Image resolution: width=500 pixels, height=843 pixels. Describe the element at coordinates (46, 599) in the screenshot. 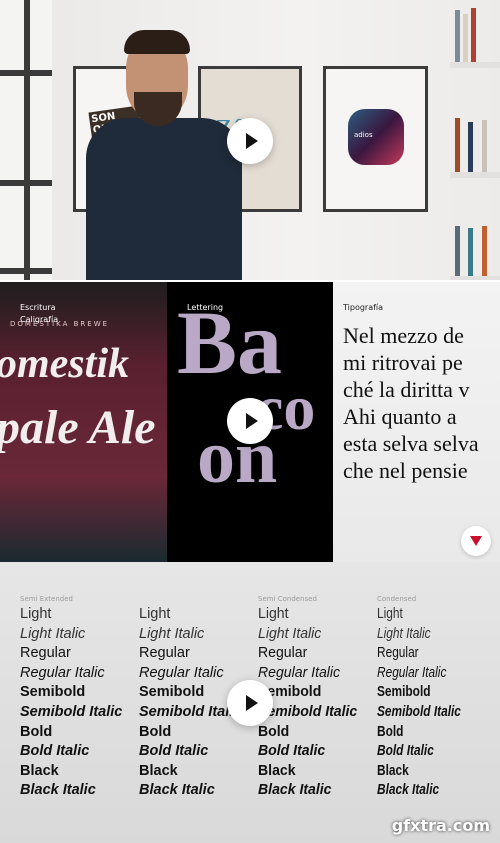

I see `column-header: Semi Extended` at that location.